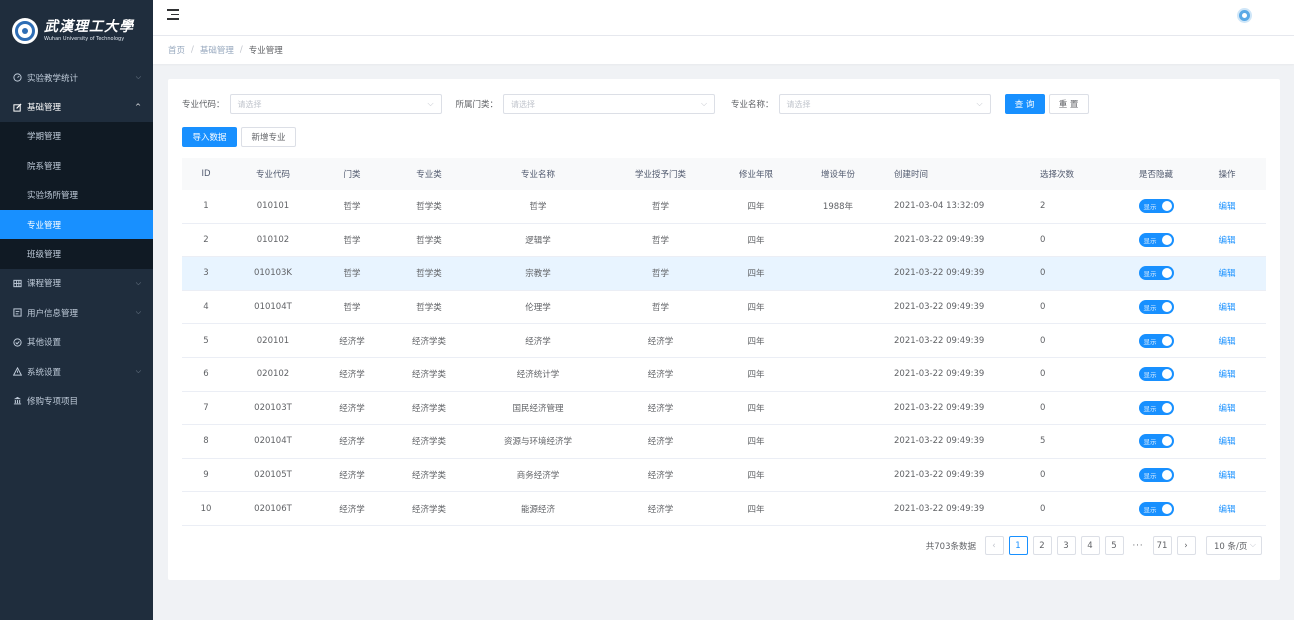 Image resolution: width=1294 pixels, height=620 pixels. What do you see at coordinates (76, 400) in the screenshot?
I see `menu-item-procurement: 修购专项项目` at bounding box center [76, 400].